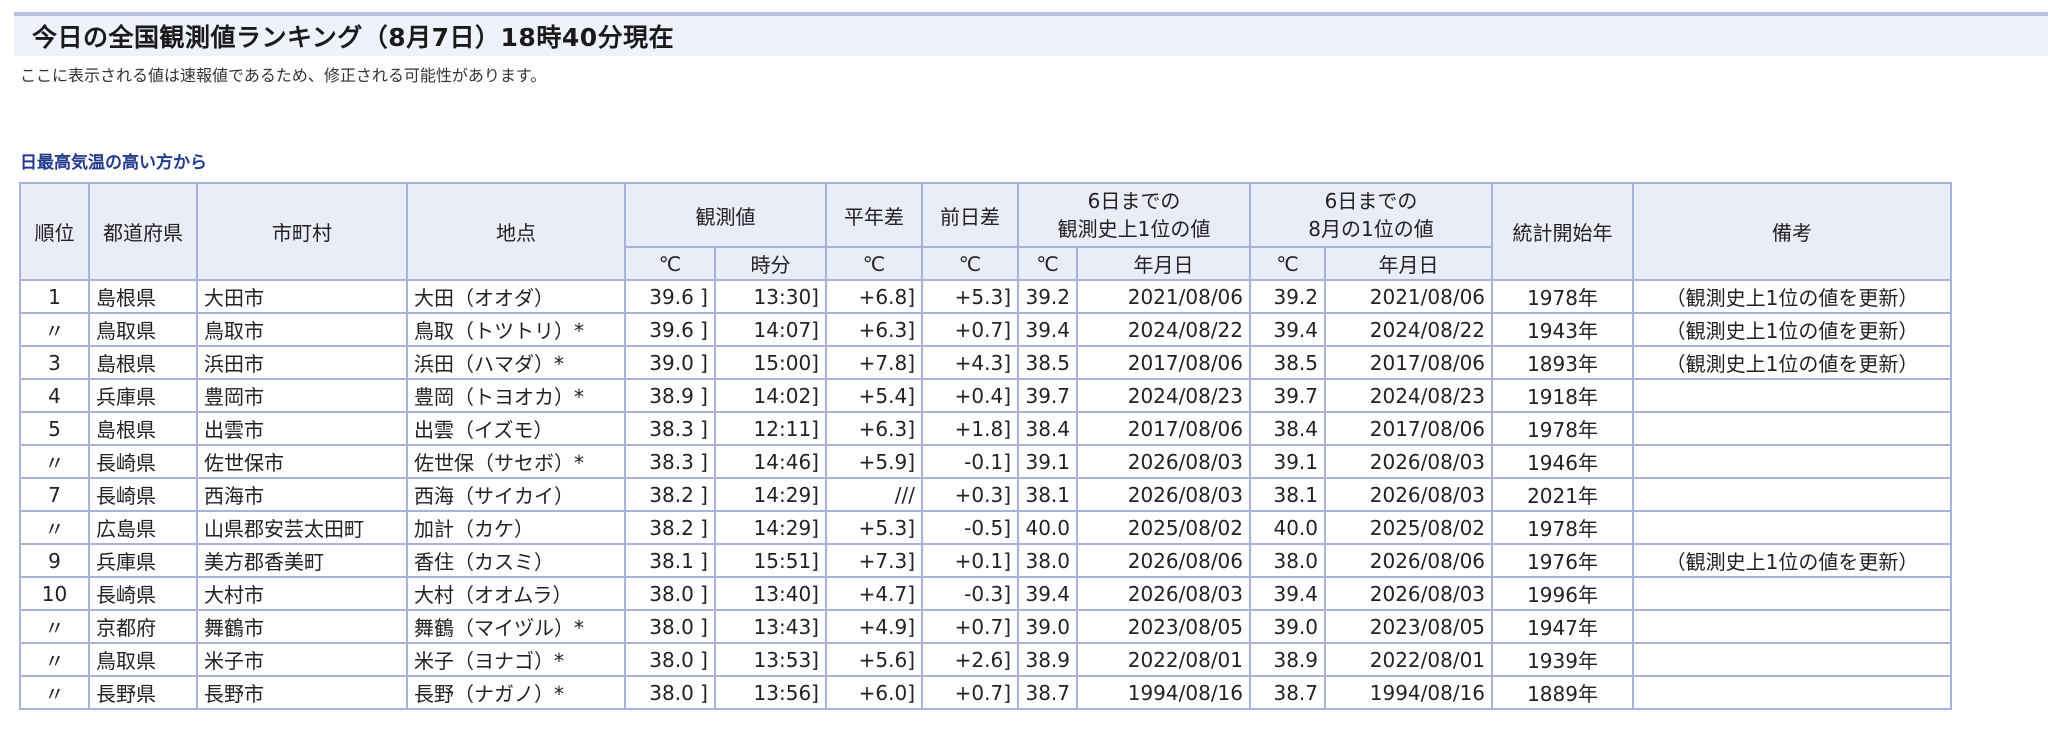 This screenshot has height=733, width=2048. Describe the element at coordinates (54, 494) in the screenshot. I see `rank-cell: 7` at that location.